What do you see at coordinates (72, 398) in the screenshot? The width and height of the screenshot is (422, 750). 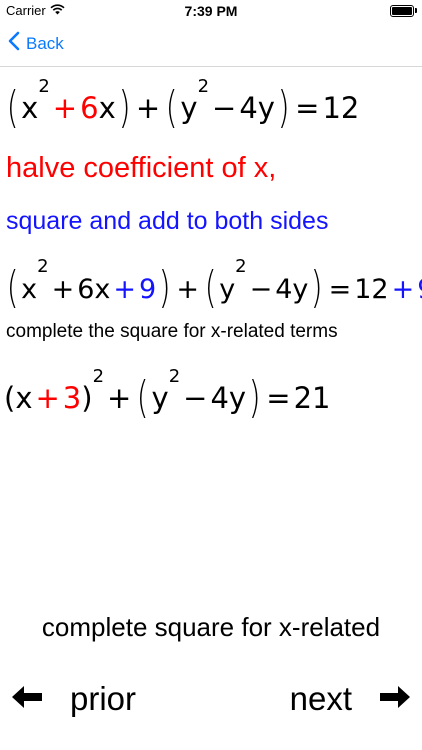 I see `highlight-three: 3` at bounding box center [72, 398].